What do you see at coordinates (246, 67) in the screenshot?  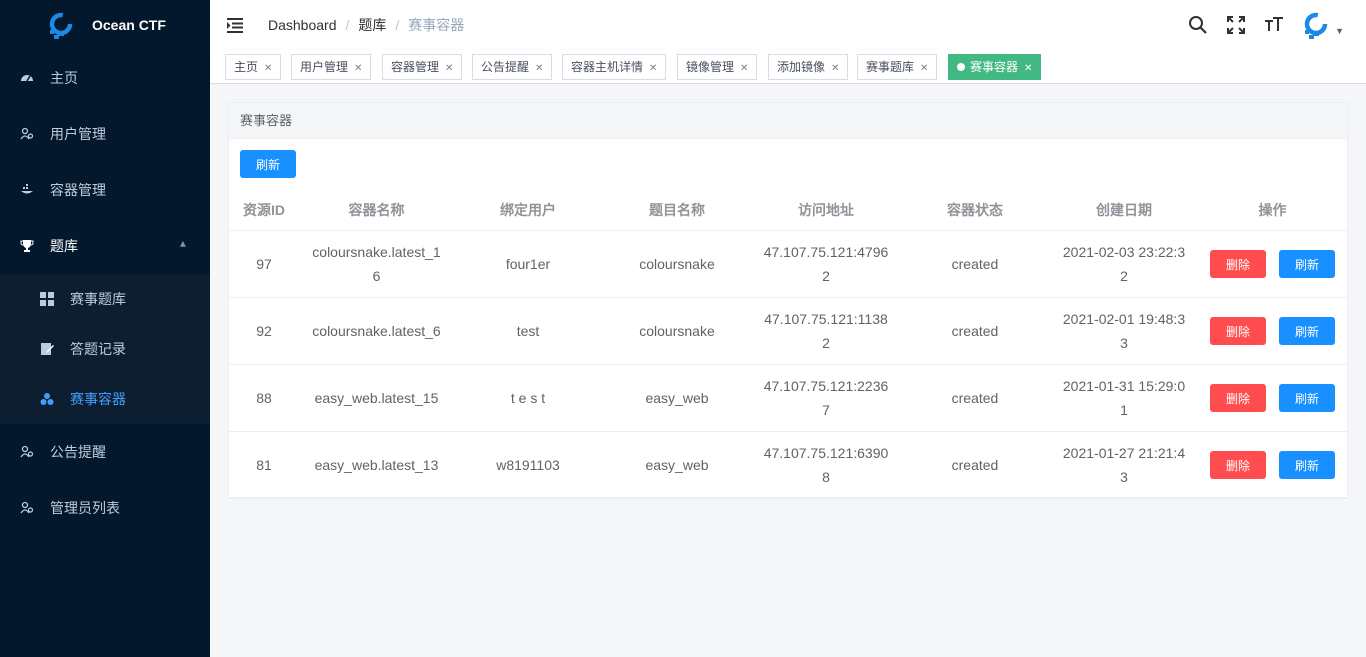 I see `tag-label: 主页` at bounding box center [246, 67].